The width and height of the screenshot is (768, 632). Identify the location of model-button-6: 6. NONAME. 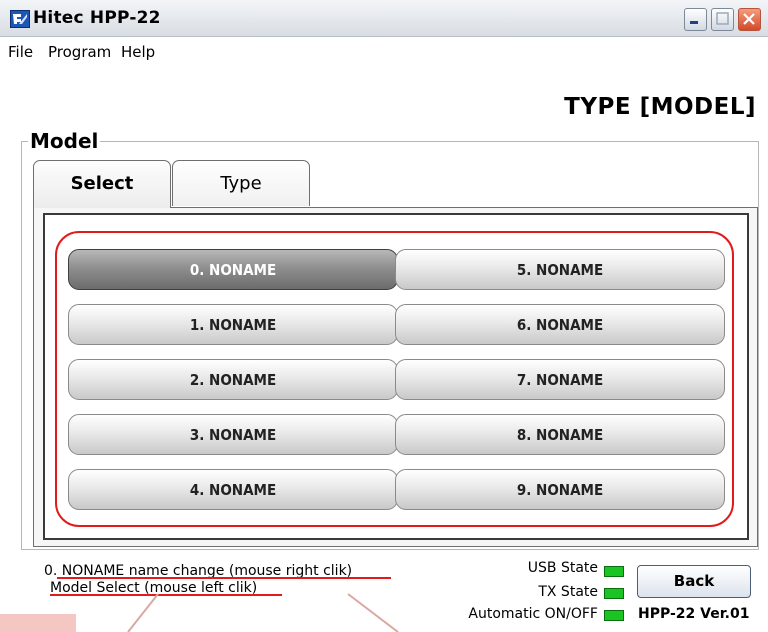
(560, 324).